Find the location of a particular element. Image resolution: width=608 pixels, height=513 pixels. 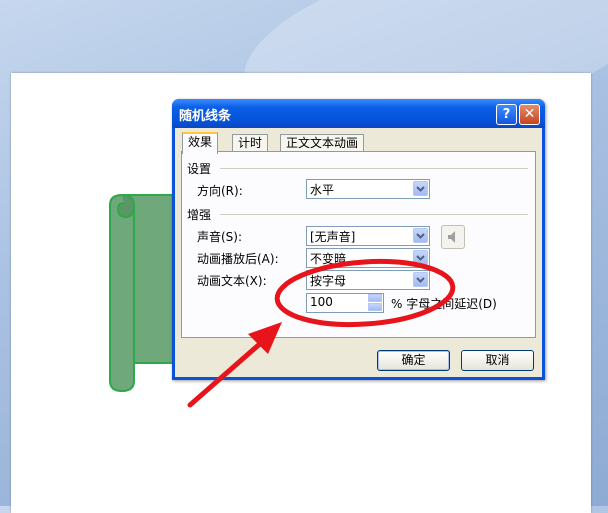

sound-label: 声音(S): is located at coordinates (220, 237).